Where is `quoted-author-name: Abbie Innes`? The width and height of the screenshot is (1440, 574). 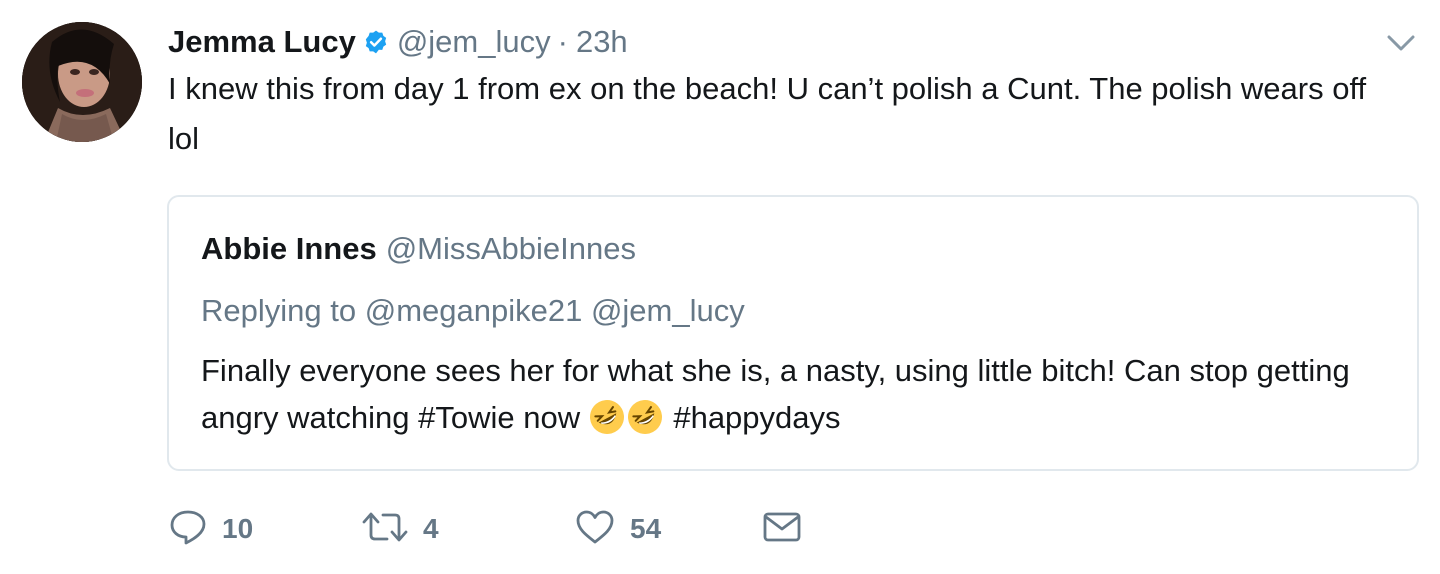
quoted-author-name: Abbie Innes is located at coordinates (289, 248).